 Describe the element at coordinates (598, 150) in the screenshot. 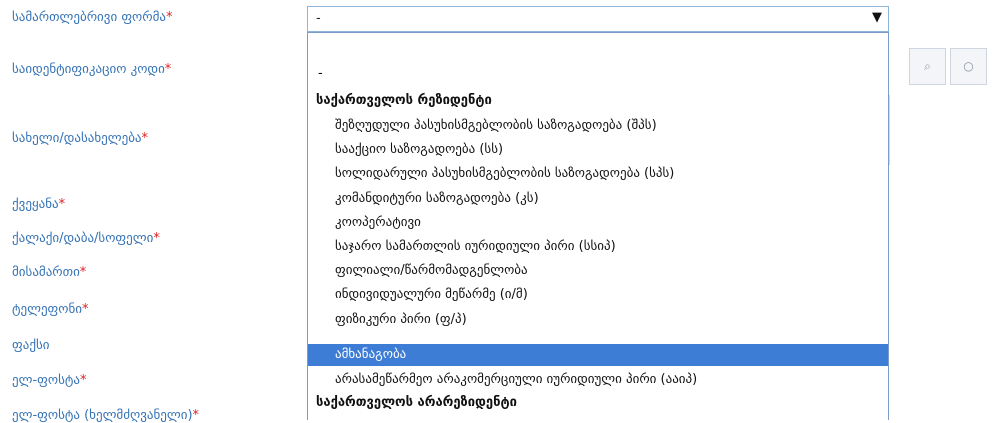

I see `option-item: სააქციო საზოგადოება (სს)` at that location.